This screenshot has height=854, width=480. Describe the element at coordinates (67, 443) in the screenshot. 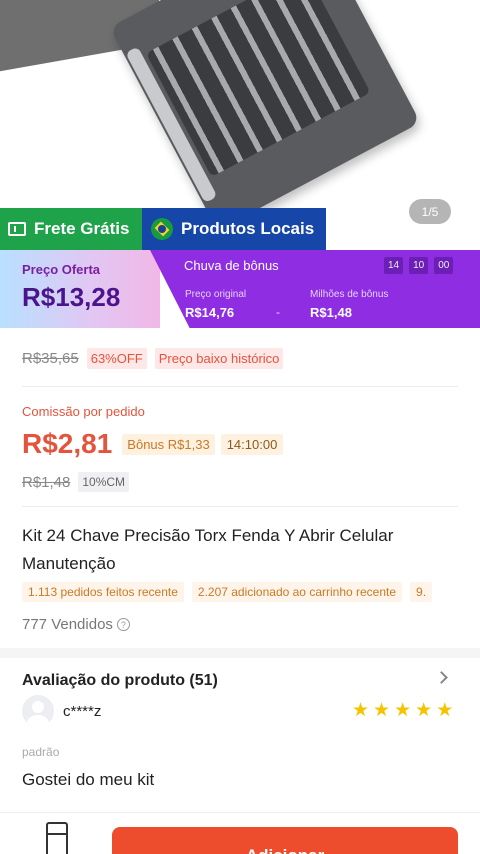

I see `commission-value: R$2,81` at that location.